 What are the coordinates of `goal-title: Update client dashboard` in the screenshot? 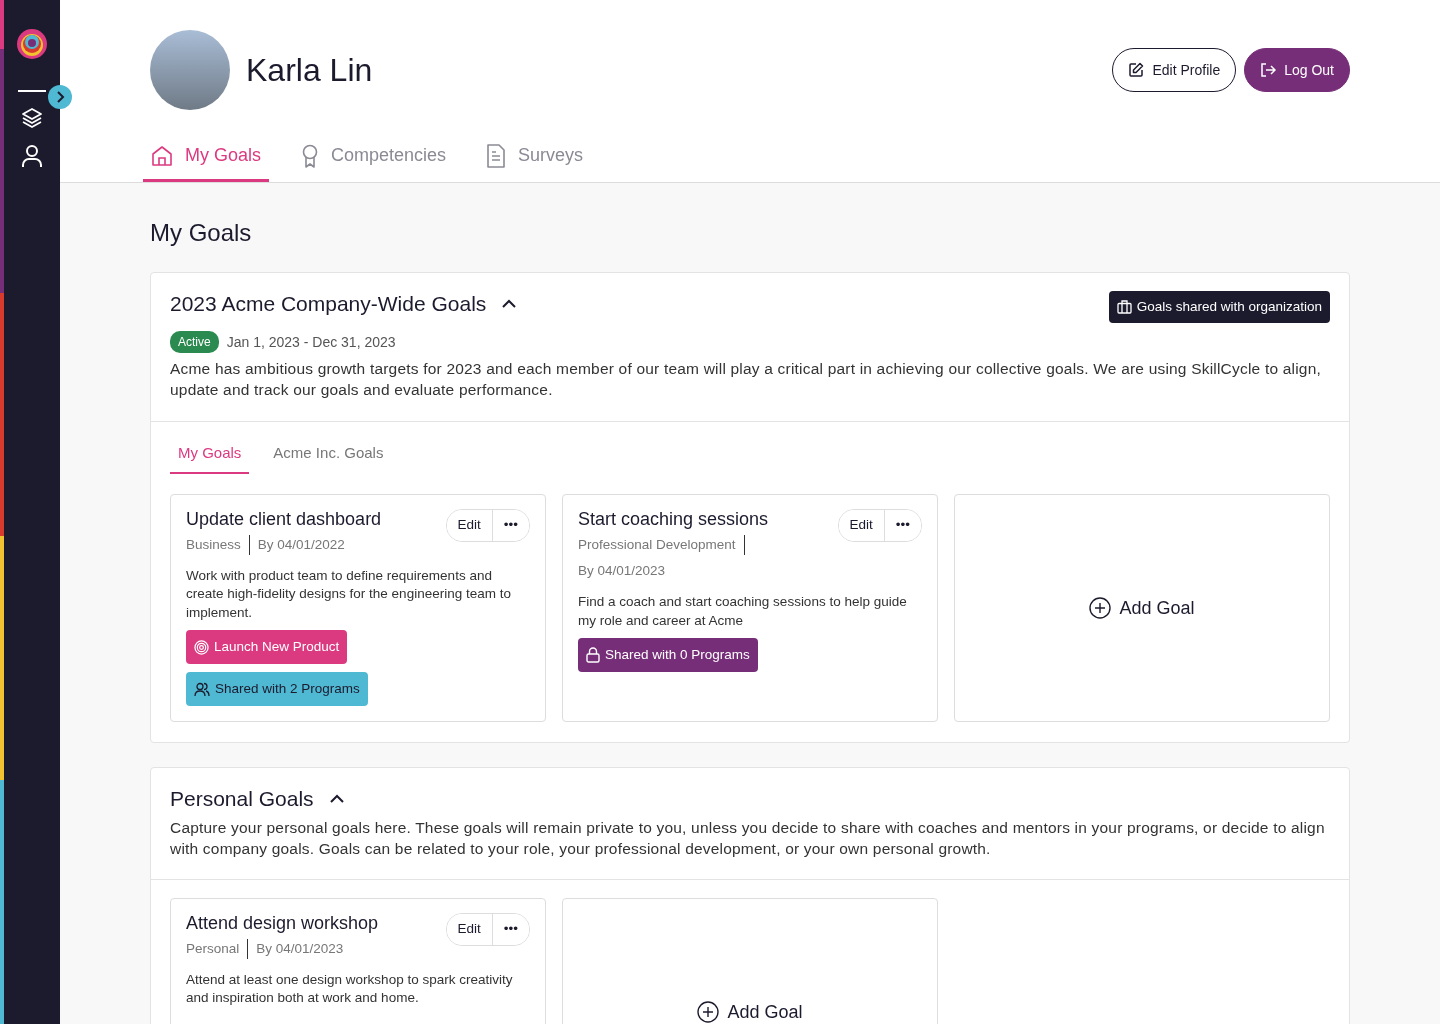 It's located at (284, 520).